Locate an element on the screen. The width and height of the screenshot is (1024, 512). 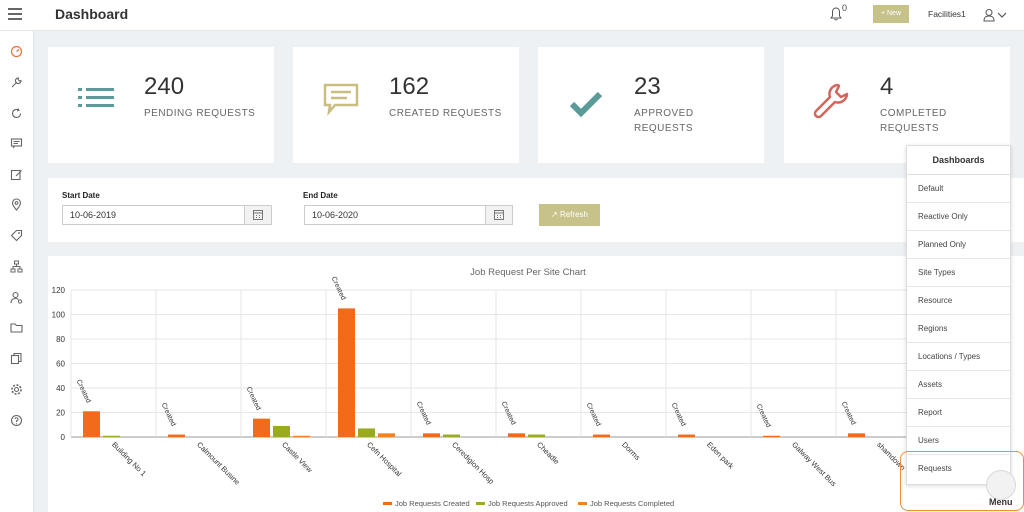
x-tick-label: Building No 1 is located at coordinates (129, 459).